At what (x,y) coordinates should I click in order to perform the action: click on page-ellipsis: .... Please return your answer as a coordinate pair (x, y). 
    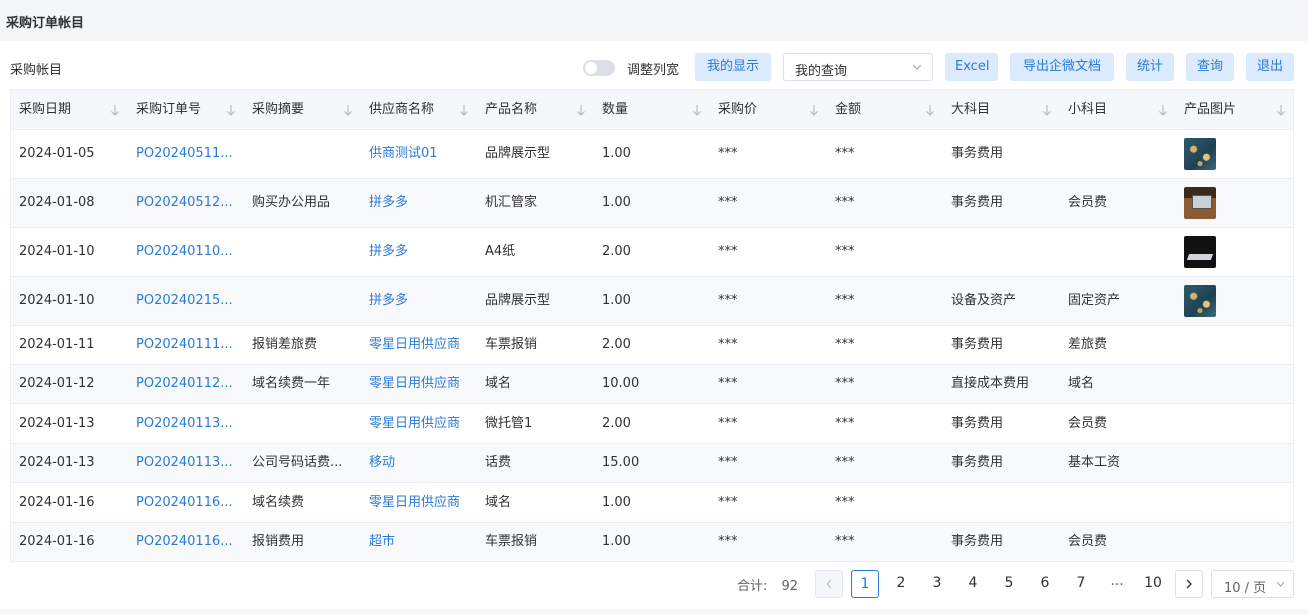
    Looking at the image, I should click on (1117, 584).